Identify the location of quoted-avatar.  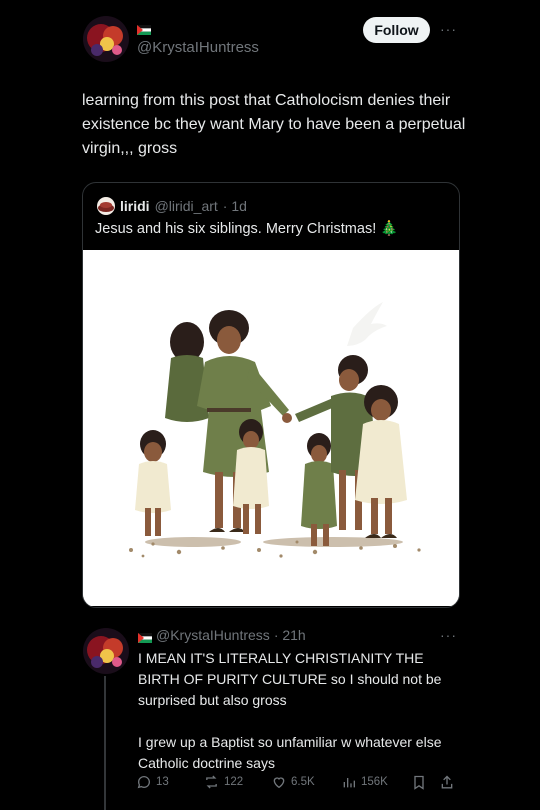
(106, 206).